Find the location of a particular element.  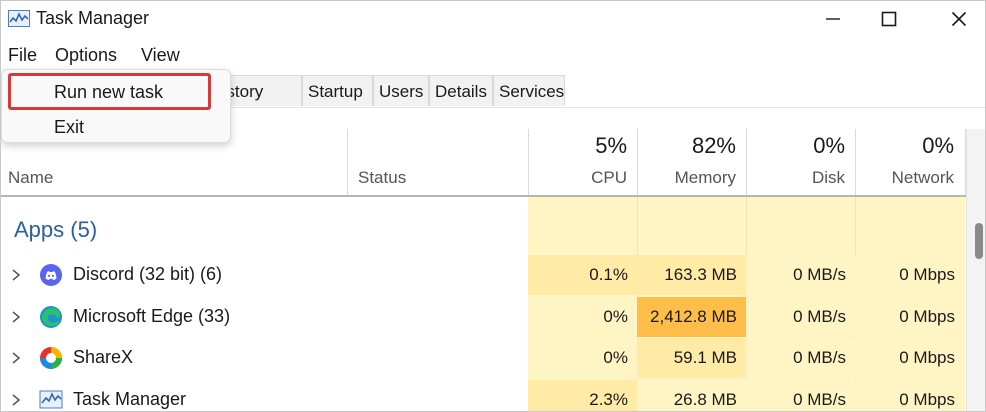

tab-services: Services is located at coordinates (529, 90).